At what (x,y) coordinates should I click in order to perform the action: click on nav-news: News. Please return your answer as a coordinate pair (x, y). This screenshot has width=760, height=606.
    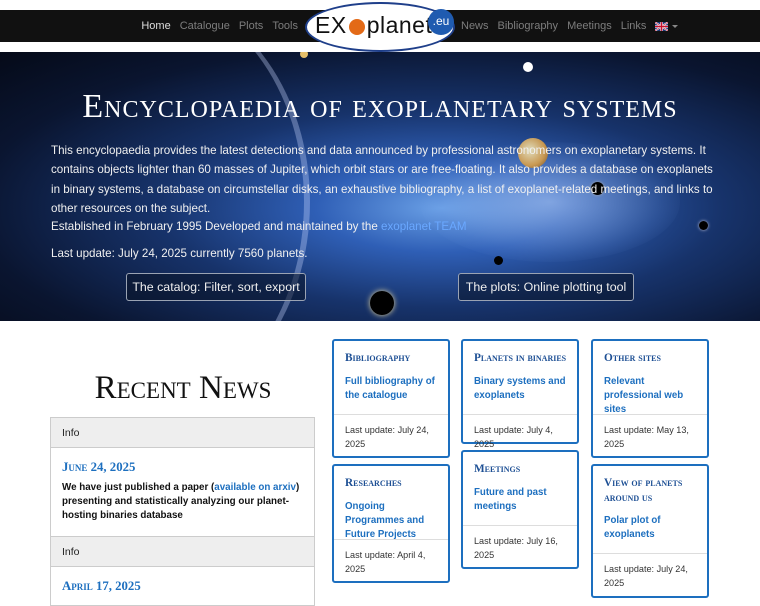
    Looking at the image, I should click on (475, 26).